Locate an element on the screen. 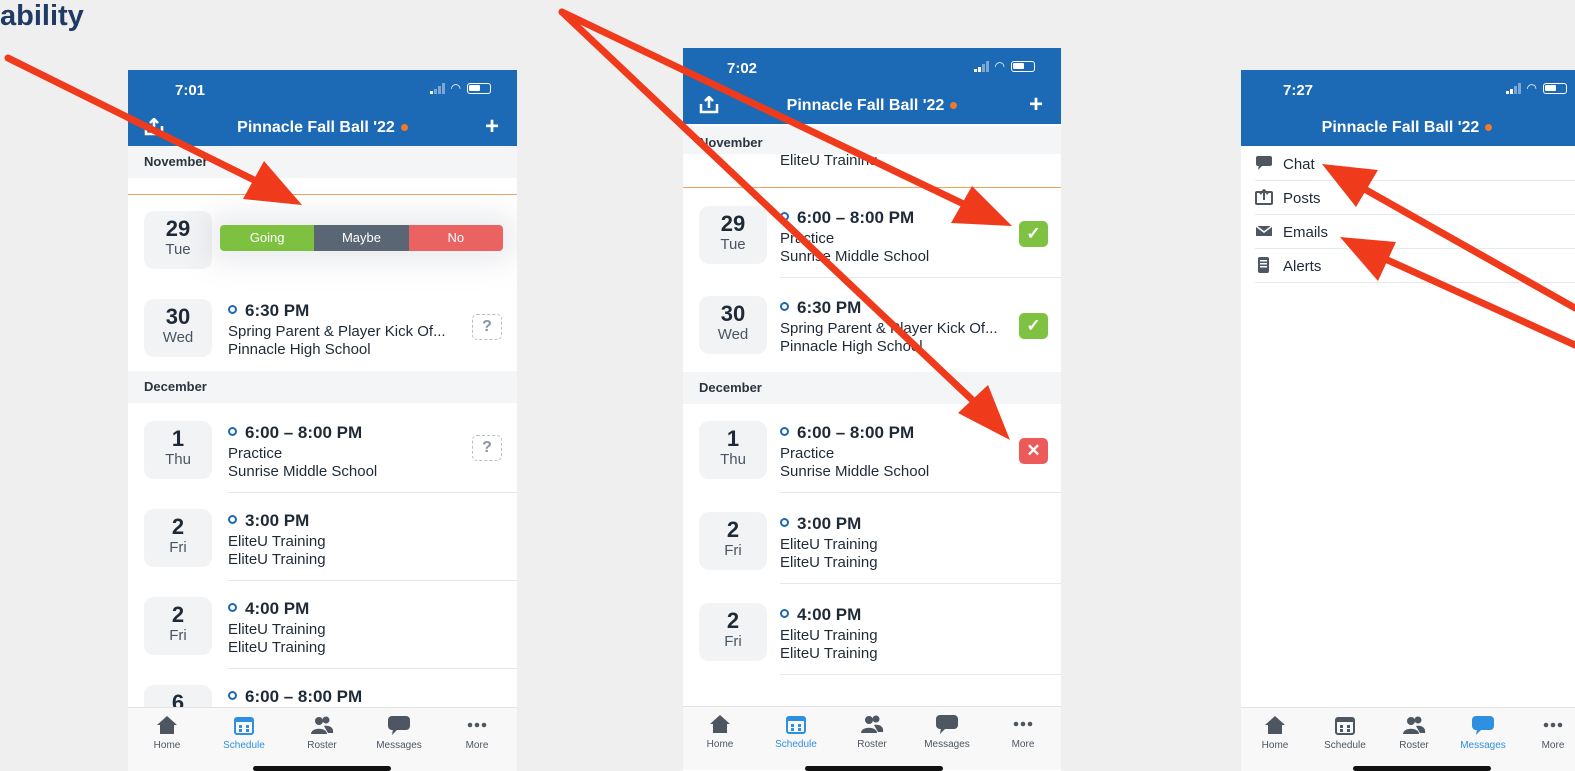 This screenshot has width=1575, height=771. section-header-december: December is located at coordinates (322, 387).